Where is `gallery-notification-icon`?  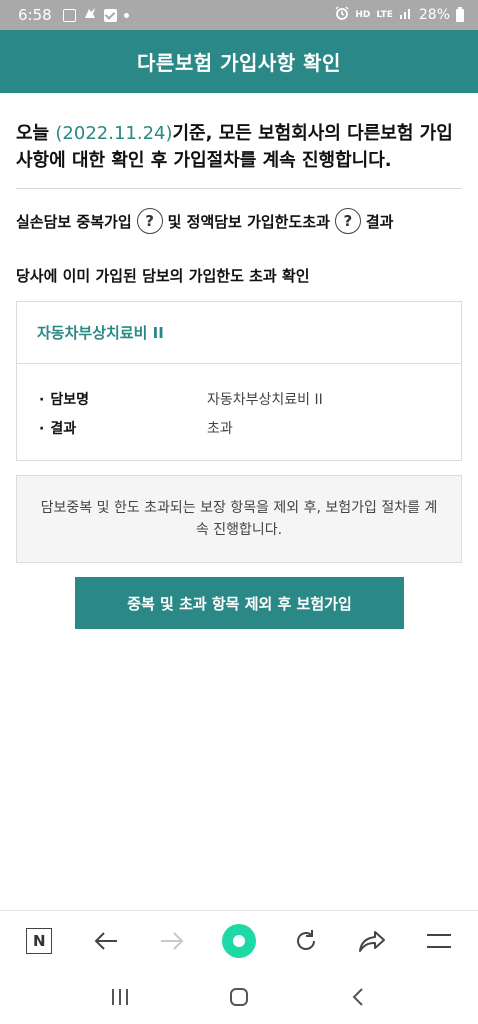 gallery-notification-icon is located at coordinates (69, 15).